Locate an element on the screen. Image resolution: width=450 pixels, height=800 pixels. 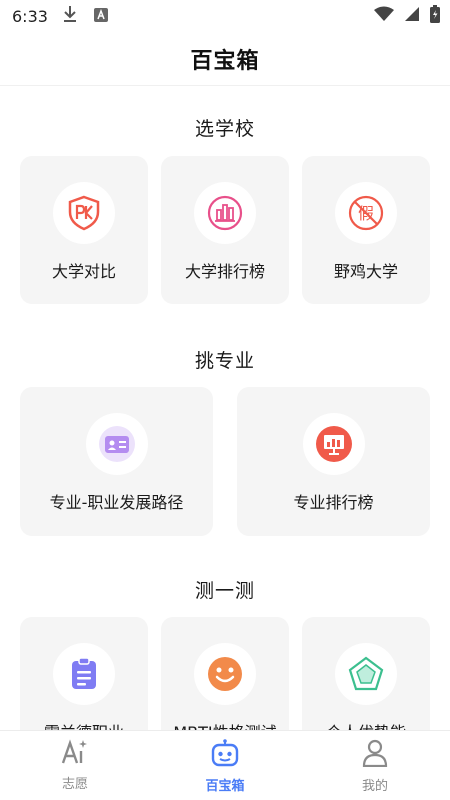
card-label: 专业排行榜 is located at coordinates (333, 502).